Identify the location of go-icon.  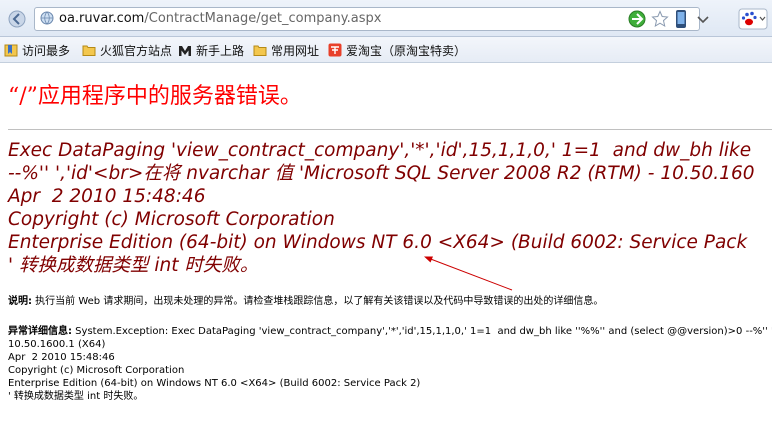
(637, 19).